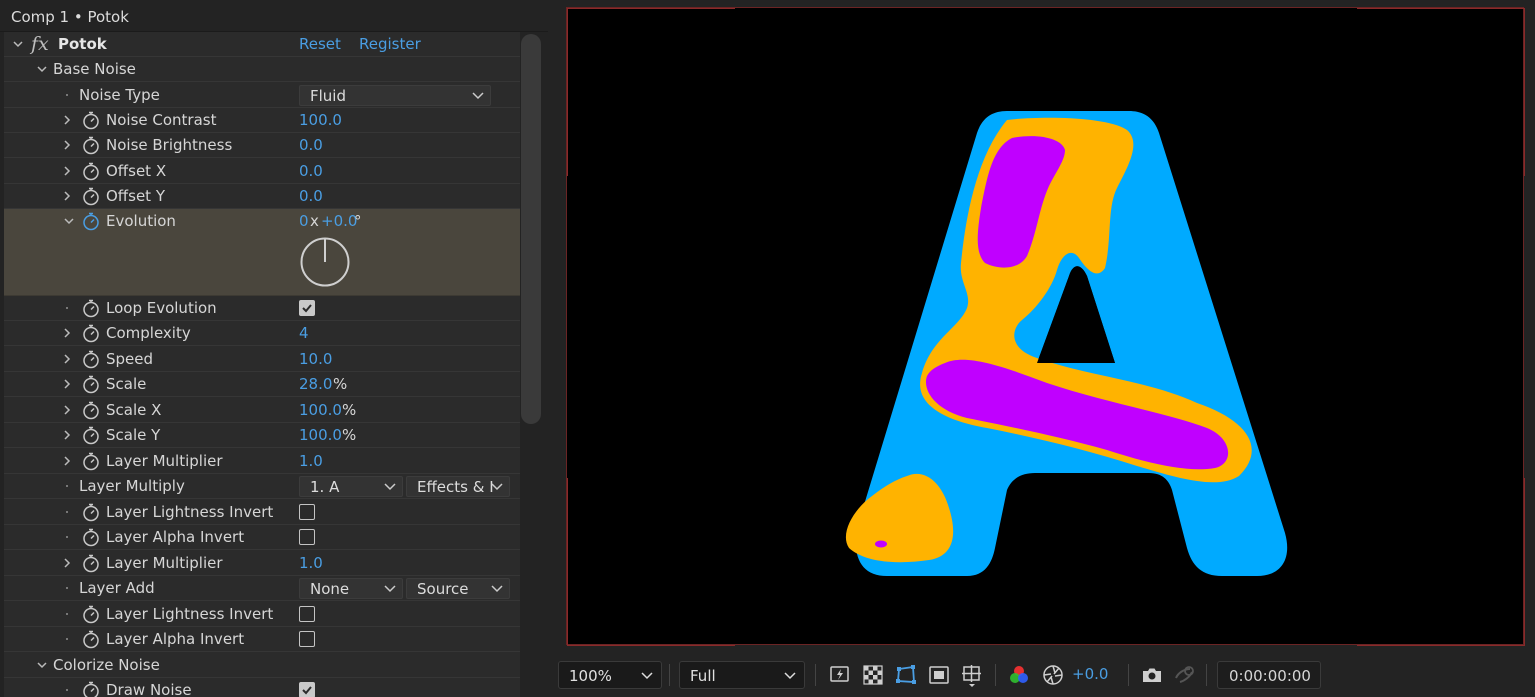 The width and height of the screenshot is (1535, 697). Describe the element at coordinates (82, 44) in the screenshot. I see `effect-name: Potok` at that location.